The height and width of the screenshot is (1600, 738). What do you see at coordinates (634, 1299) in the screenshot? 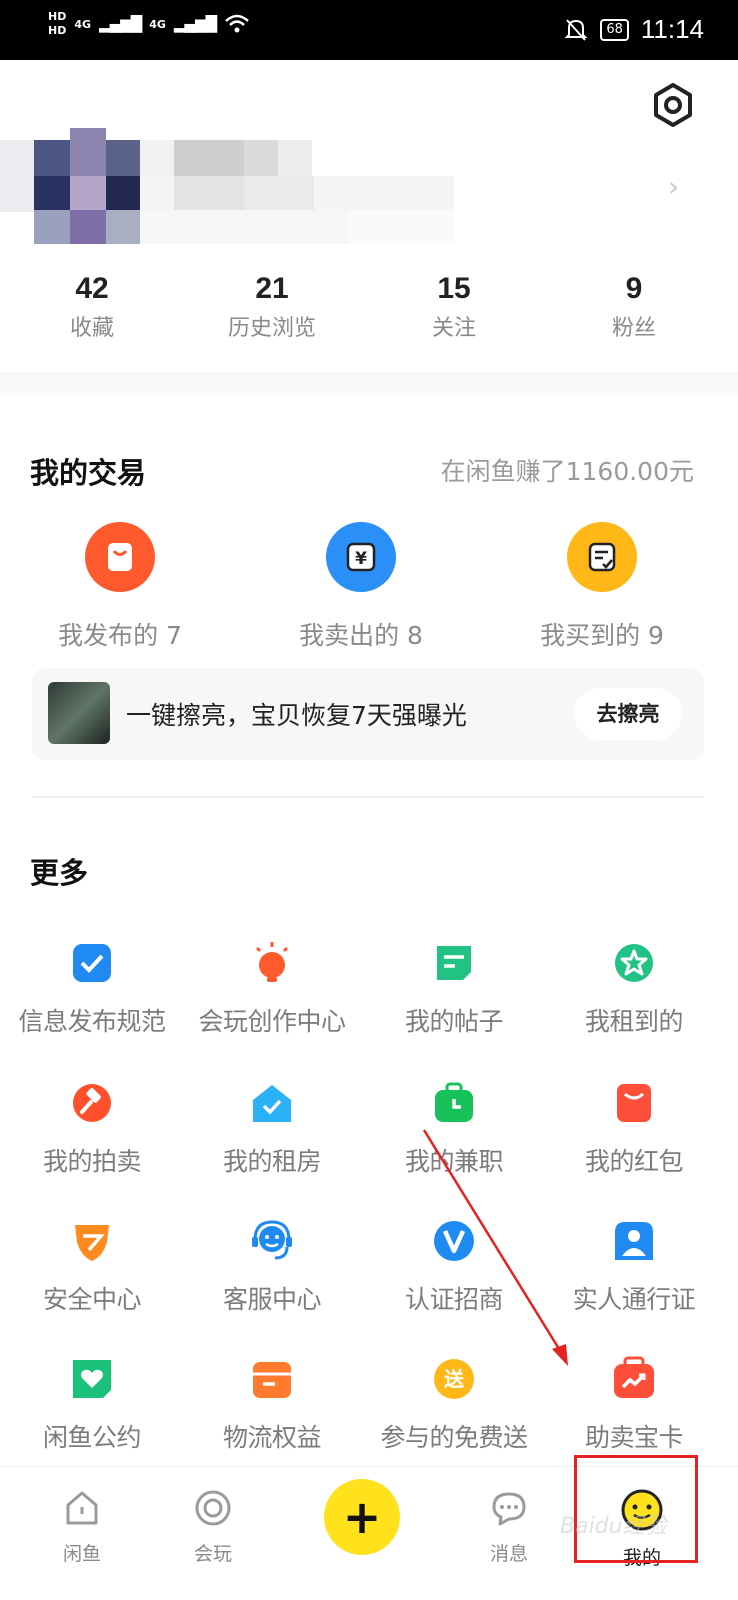
I see `more-item-label: 实人通行证` at bounding box center [634, 1299].